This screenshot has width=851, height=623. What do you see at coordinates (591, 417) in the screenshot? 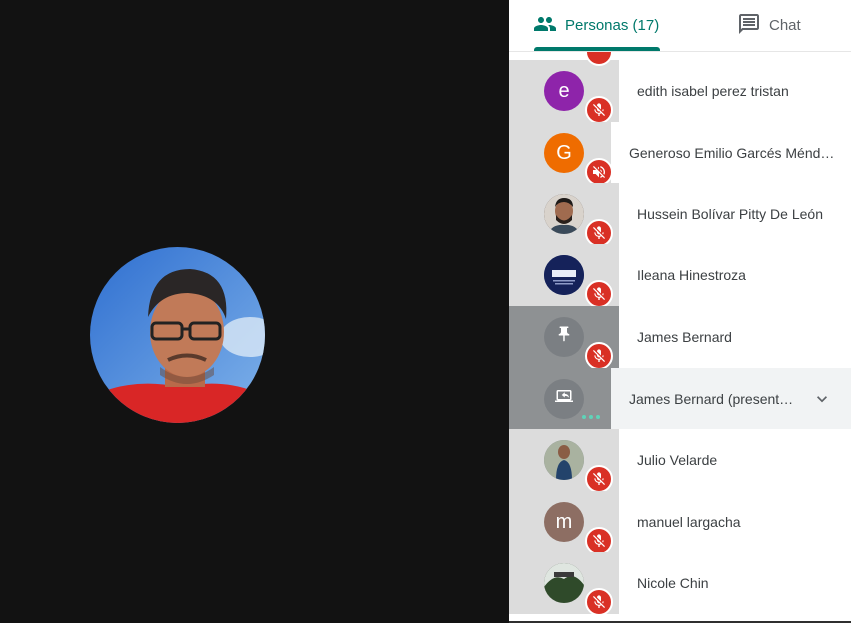
I see `speaking-indicator` at bounding box center [591, 417].